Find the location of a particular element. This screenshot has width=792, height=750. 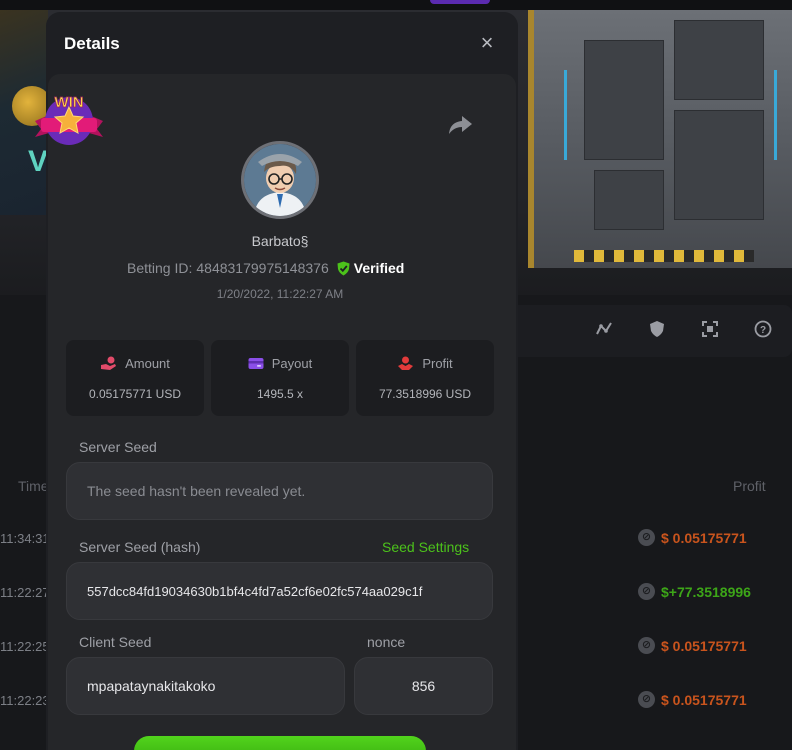

stat-amount: Amount 0.05175771 USD is located at coordinates (135, 378).